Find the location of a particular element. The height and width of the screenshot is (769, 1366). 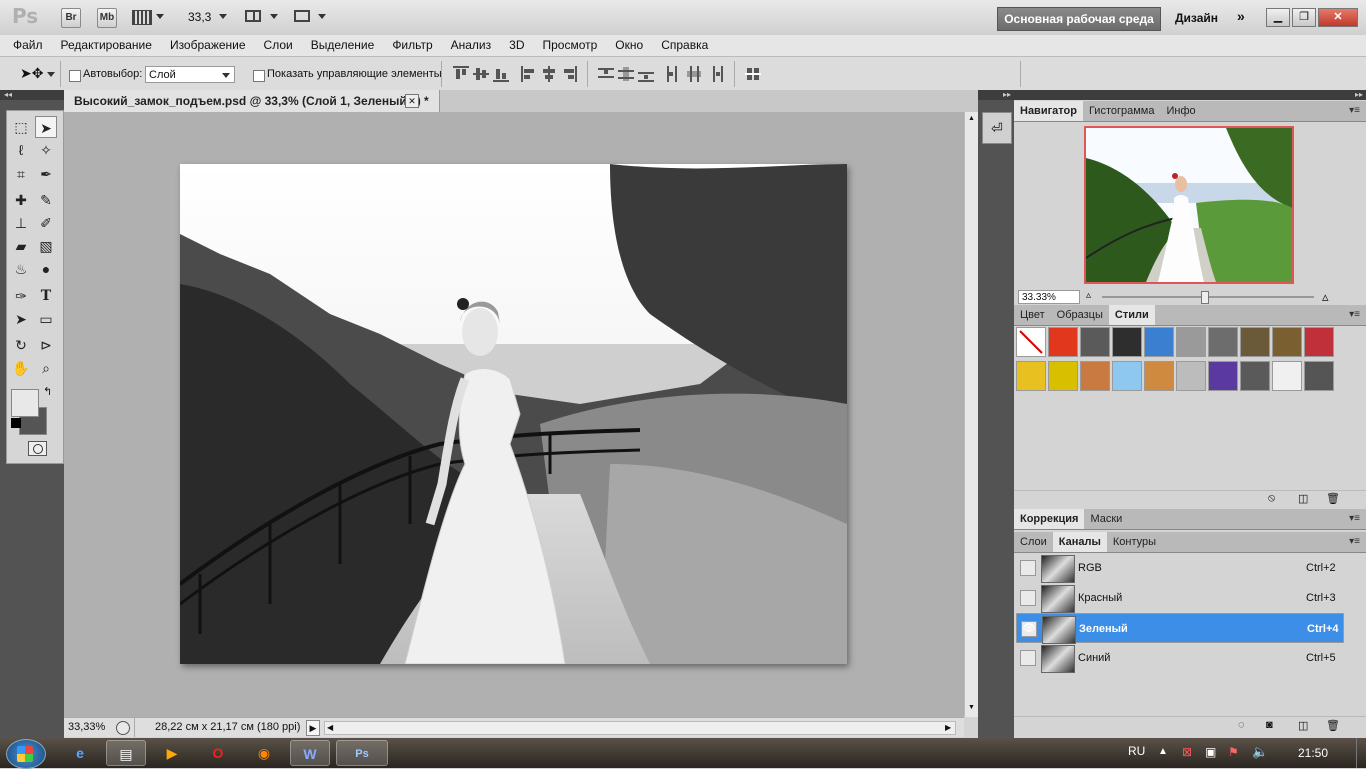

vertical-scrollbar: ▲ ▼ is located at coordinates (971, 414).